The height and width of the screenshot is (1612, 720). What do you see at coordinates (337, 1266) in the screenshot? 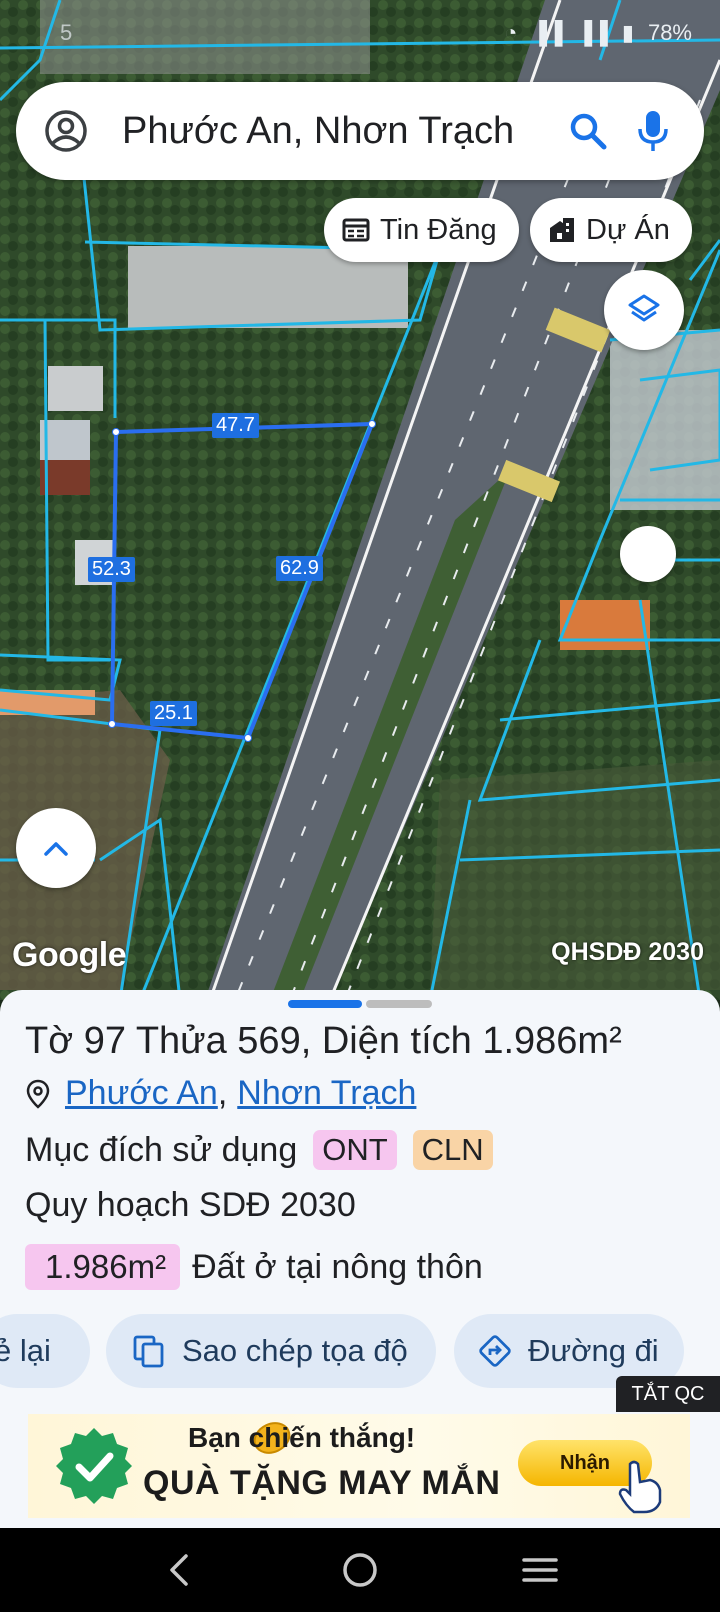
I see `plan-area-desc: Đất ở tại nông thôn` at bounding box center [337, 1266].